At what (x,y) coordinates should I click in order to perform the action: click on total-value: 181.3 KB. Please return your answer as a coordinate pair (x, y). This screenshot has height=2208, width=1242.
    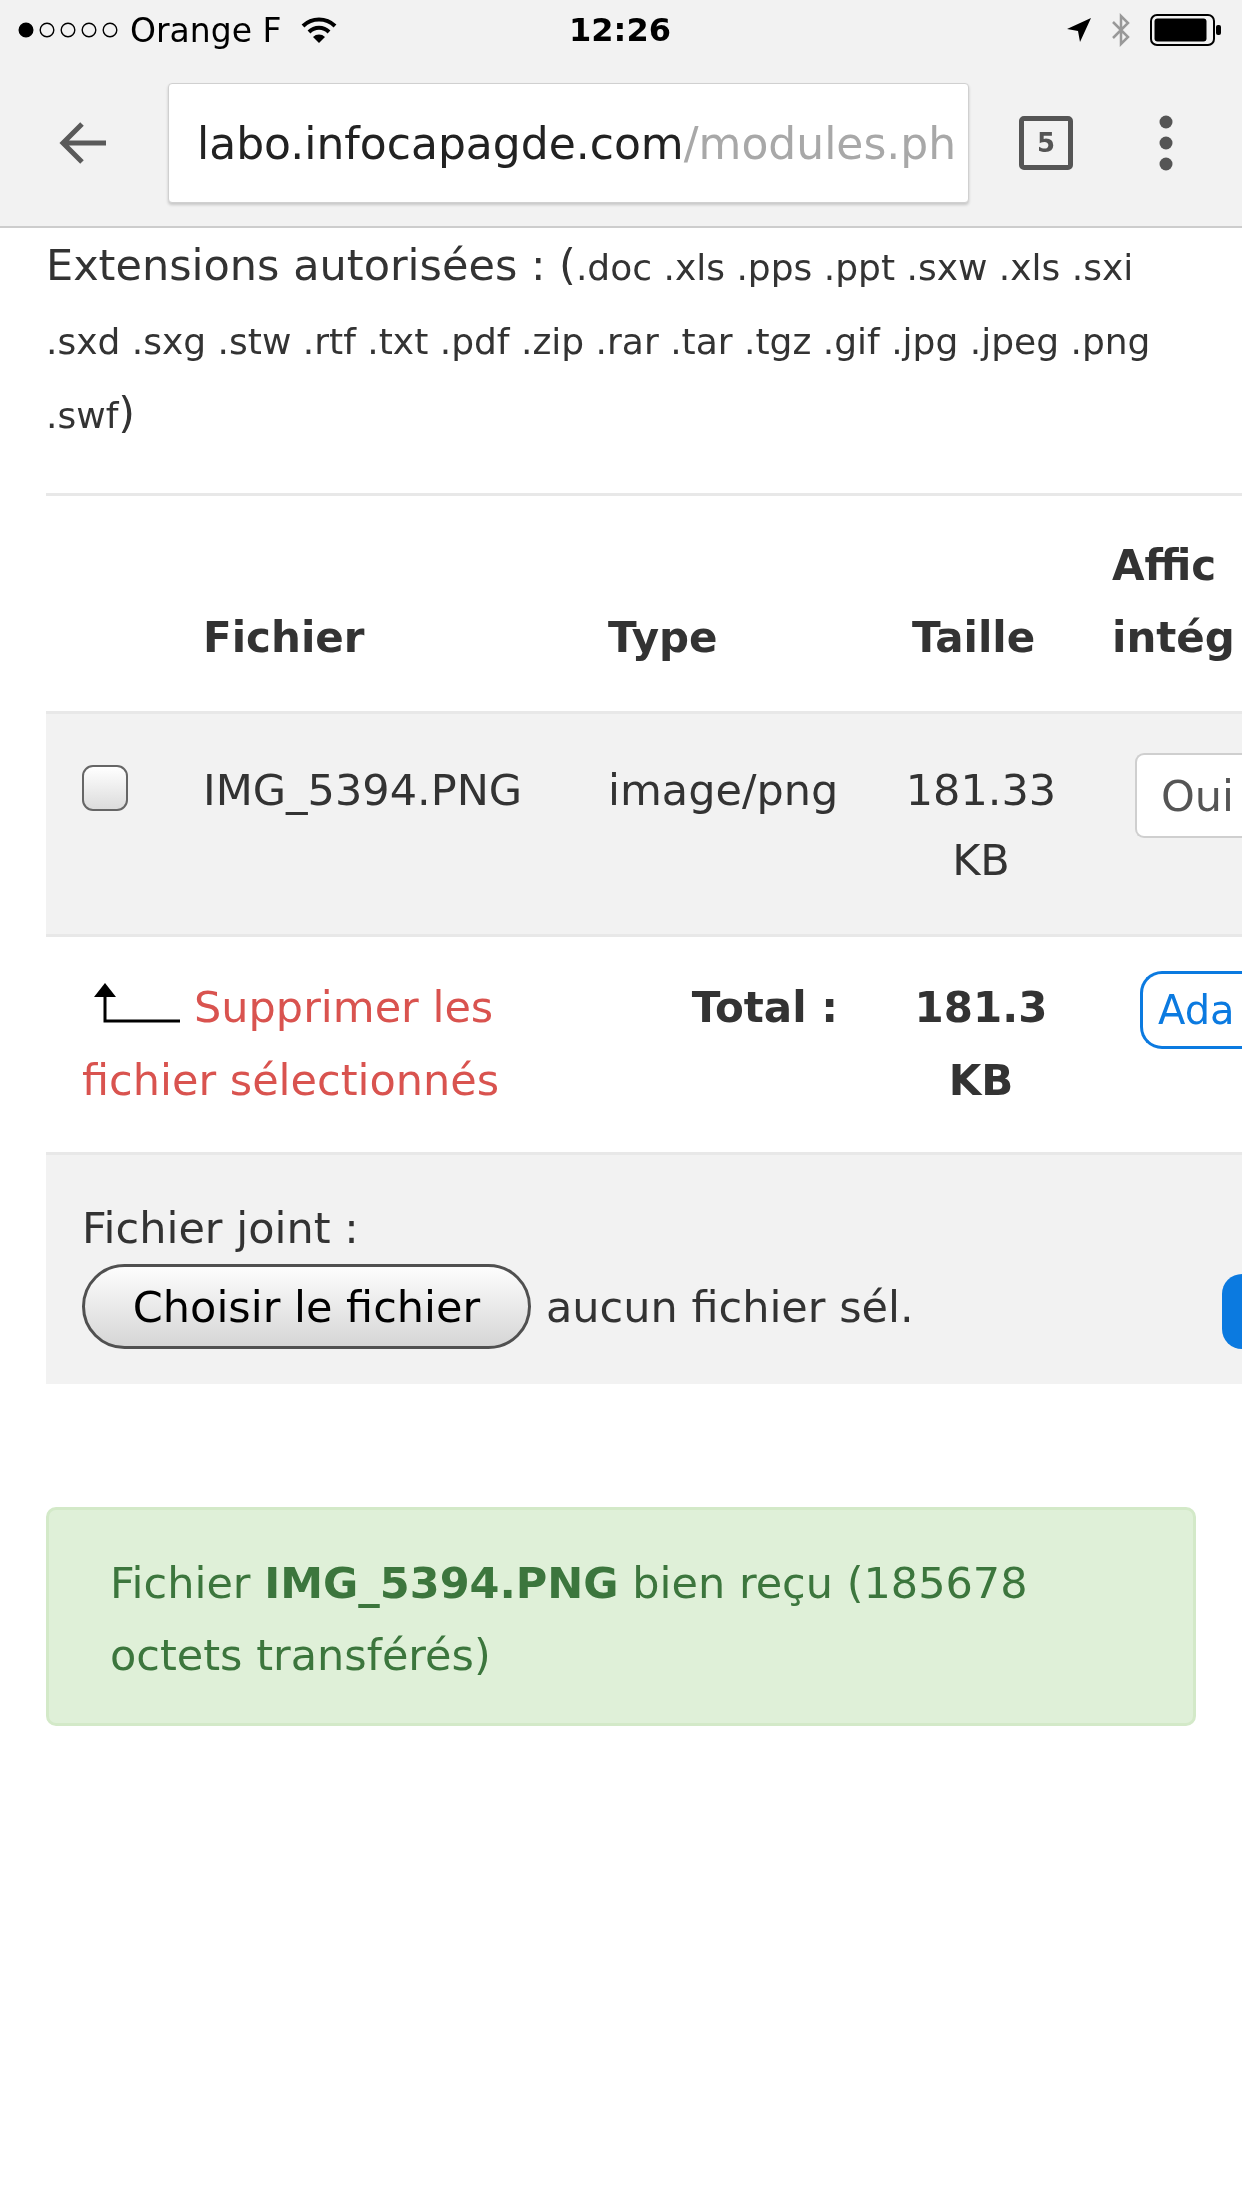
    Looking at the image, I should click on (981, 1044).